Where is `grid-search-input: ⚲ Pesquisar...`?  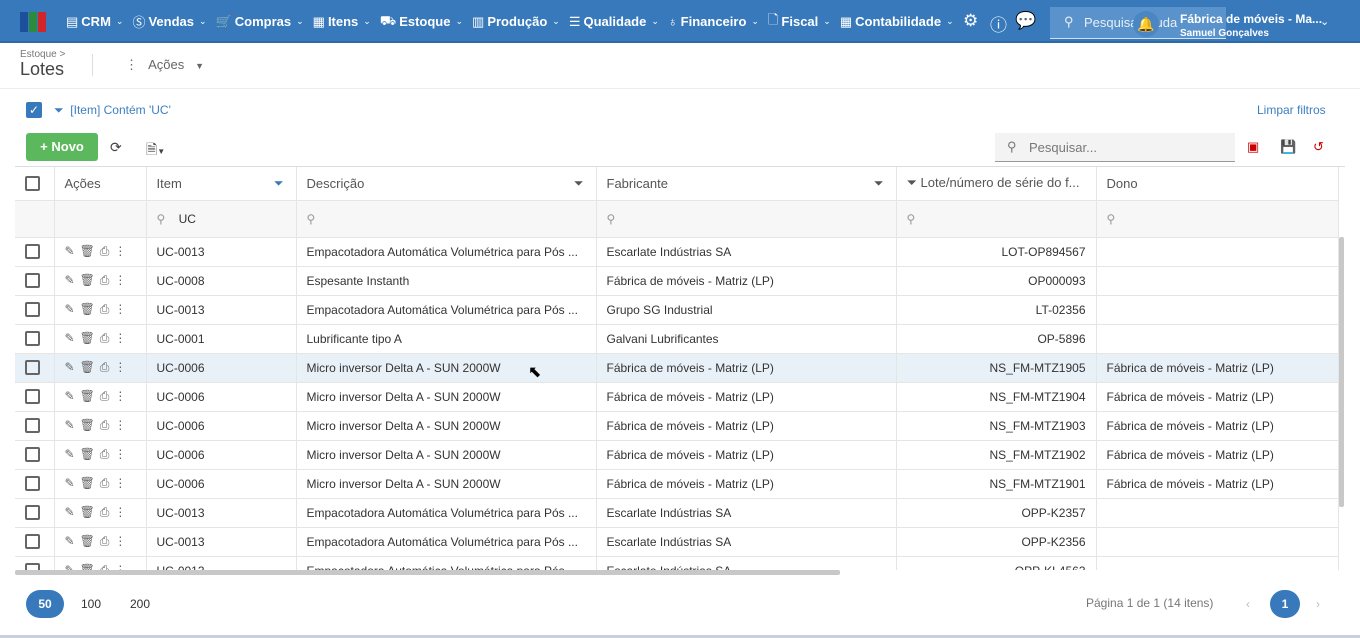 grid-search-input: ⚲ Pesquisar... is located at coordinates (1115, 147).